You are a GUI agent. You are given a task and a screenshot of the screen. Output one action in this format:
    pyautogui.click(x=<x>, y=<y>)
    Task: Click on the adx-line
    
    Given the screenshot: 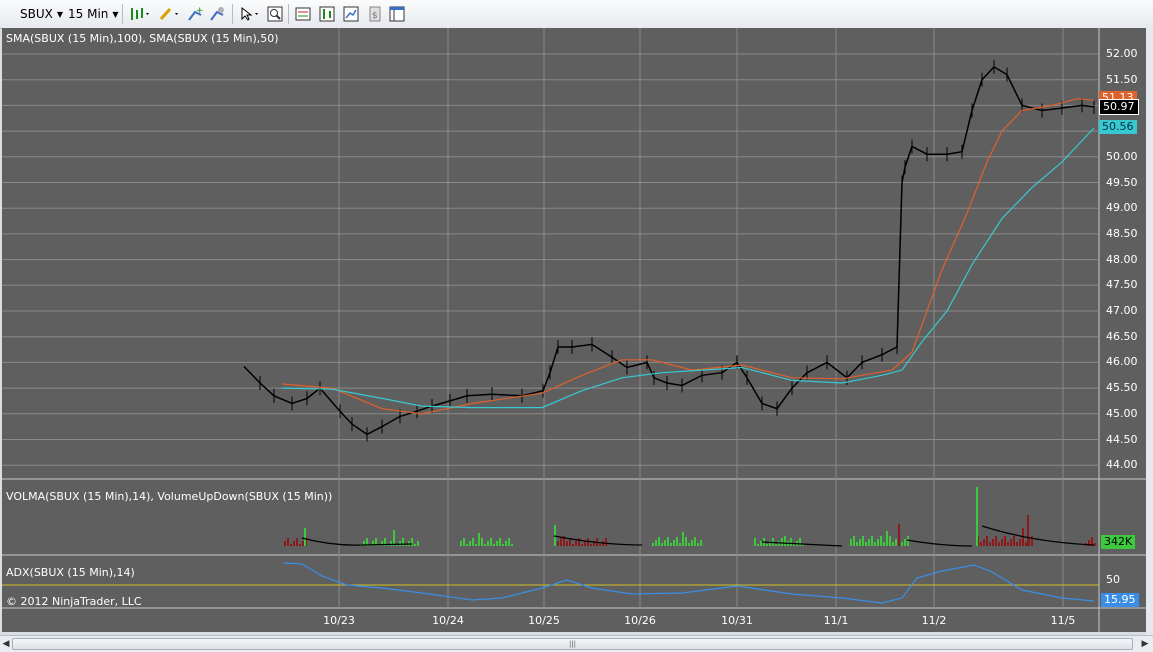 What is the action you would take?
    pyautogui.click(x=689, y=583)
    